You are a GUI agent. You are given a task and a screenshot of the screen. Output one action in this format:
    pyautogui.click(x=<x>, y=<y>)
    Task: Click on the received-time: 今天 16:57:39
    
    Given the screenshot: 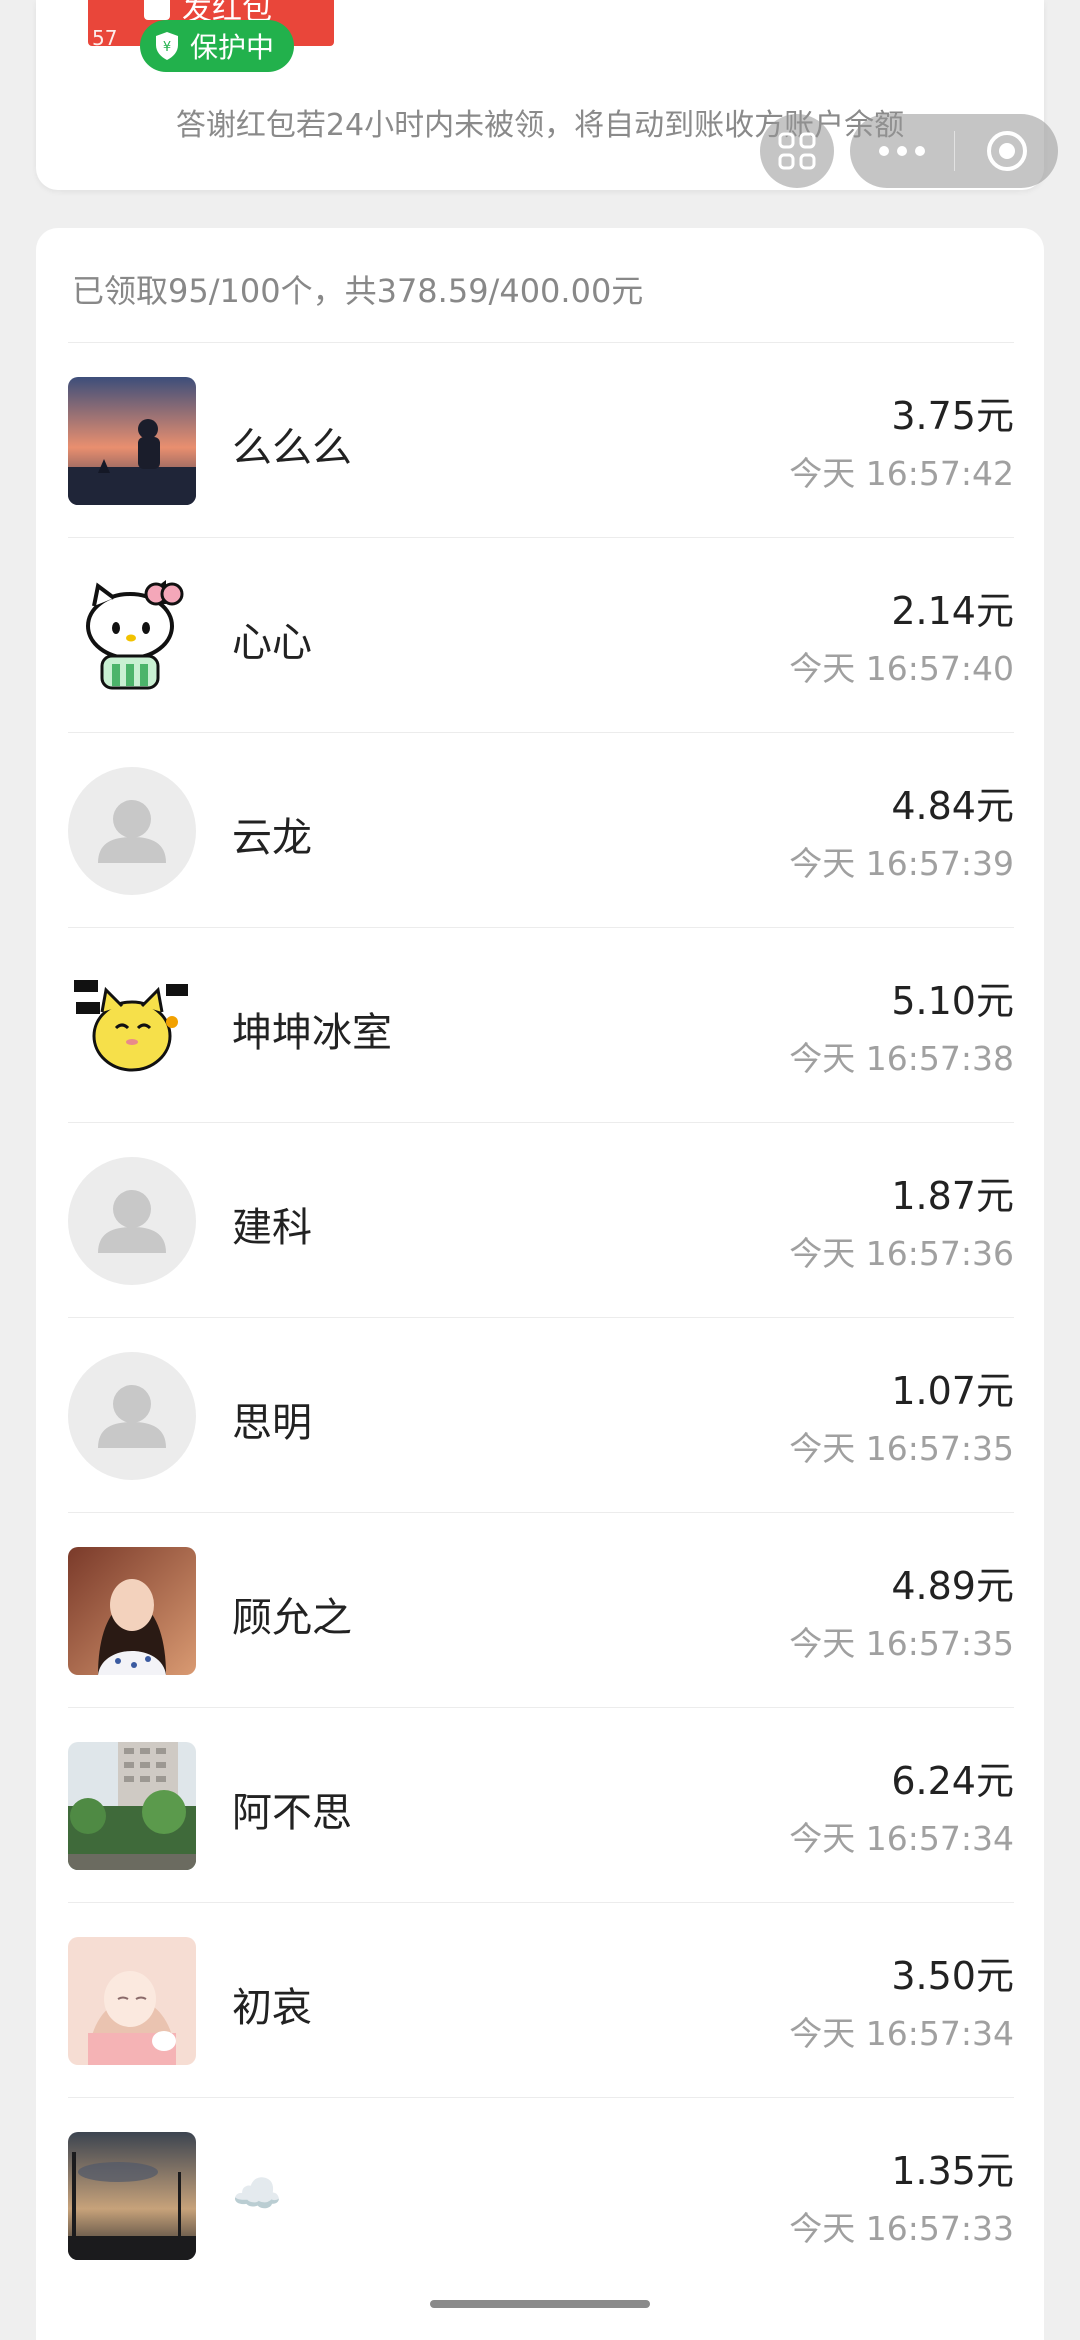 What is the action you would take?
    pyautogui.click(x=901, y=863)
    